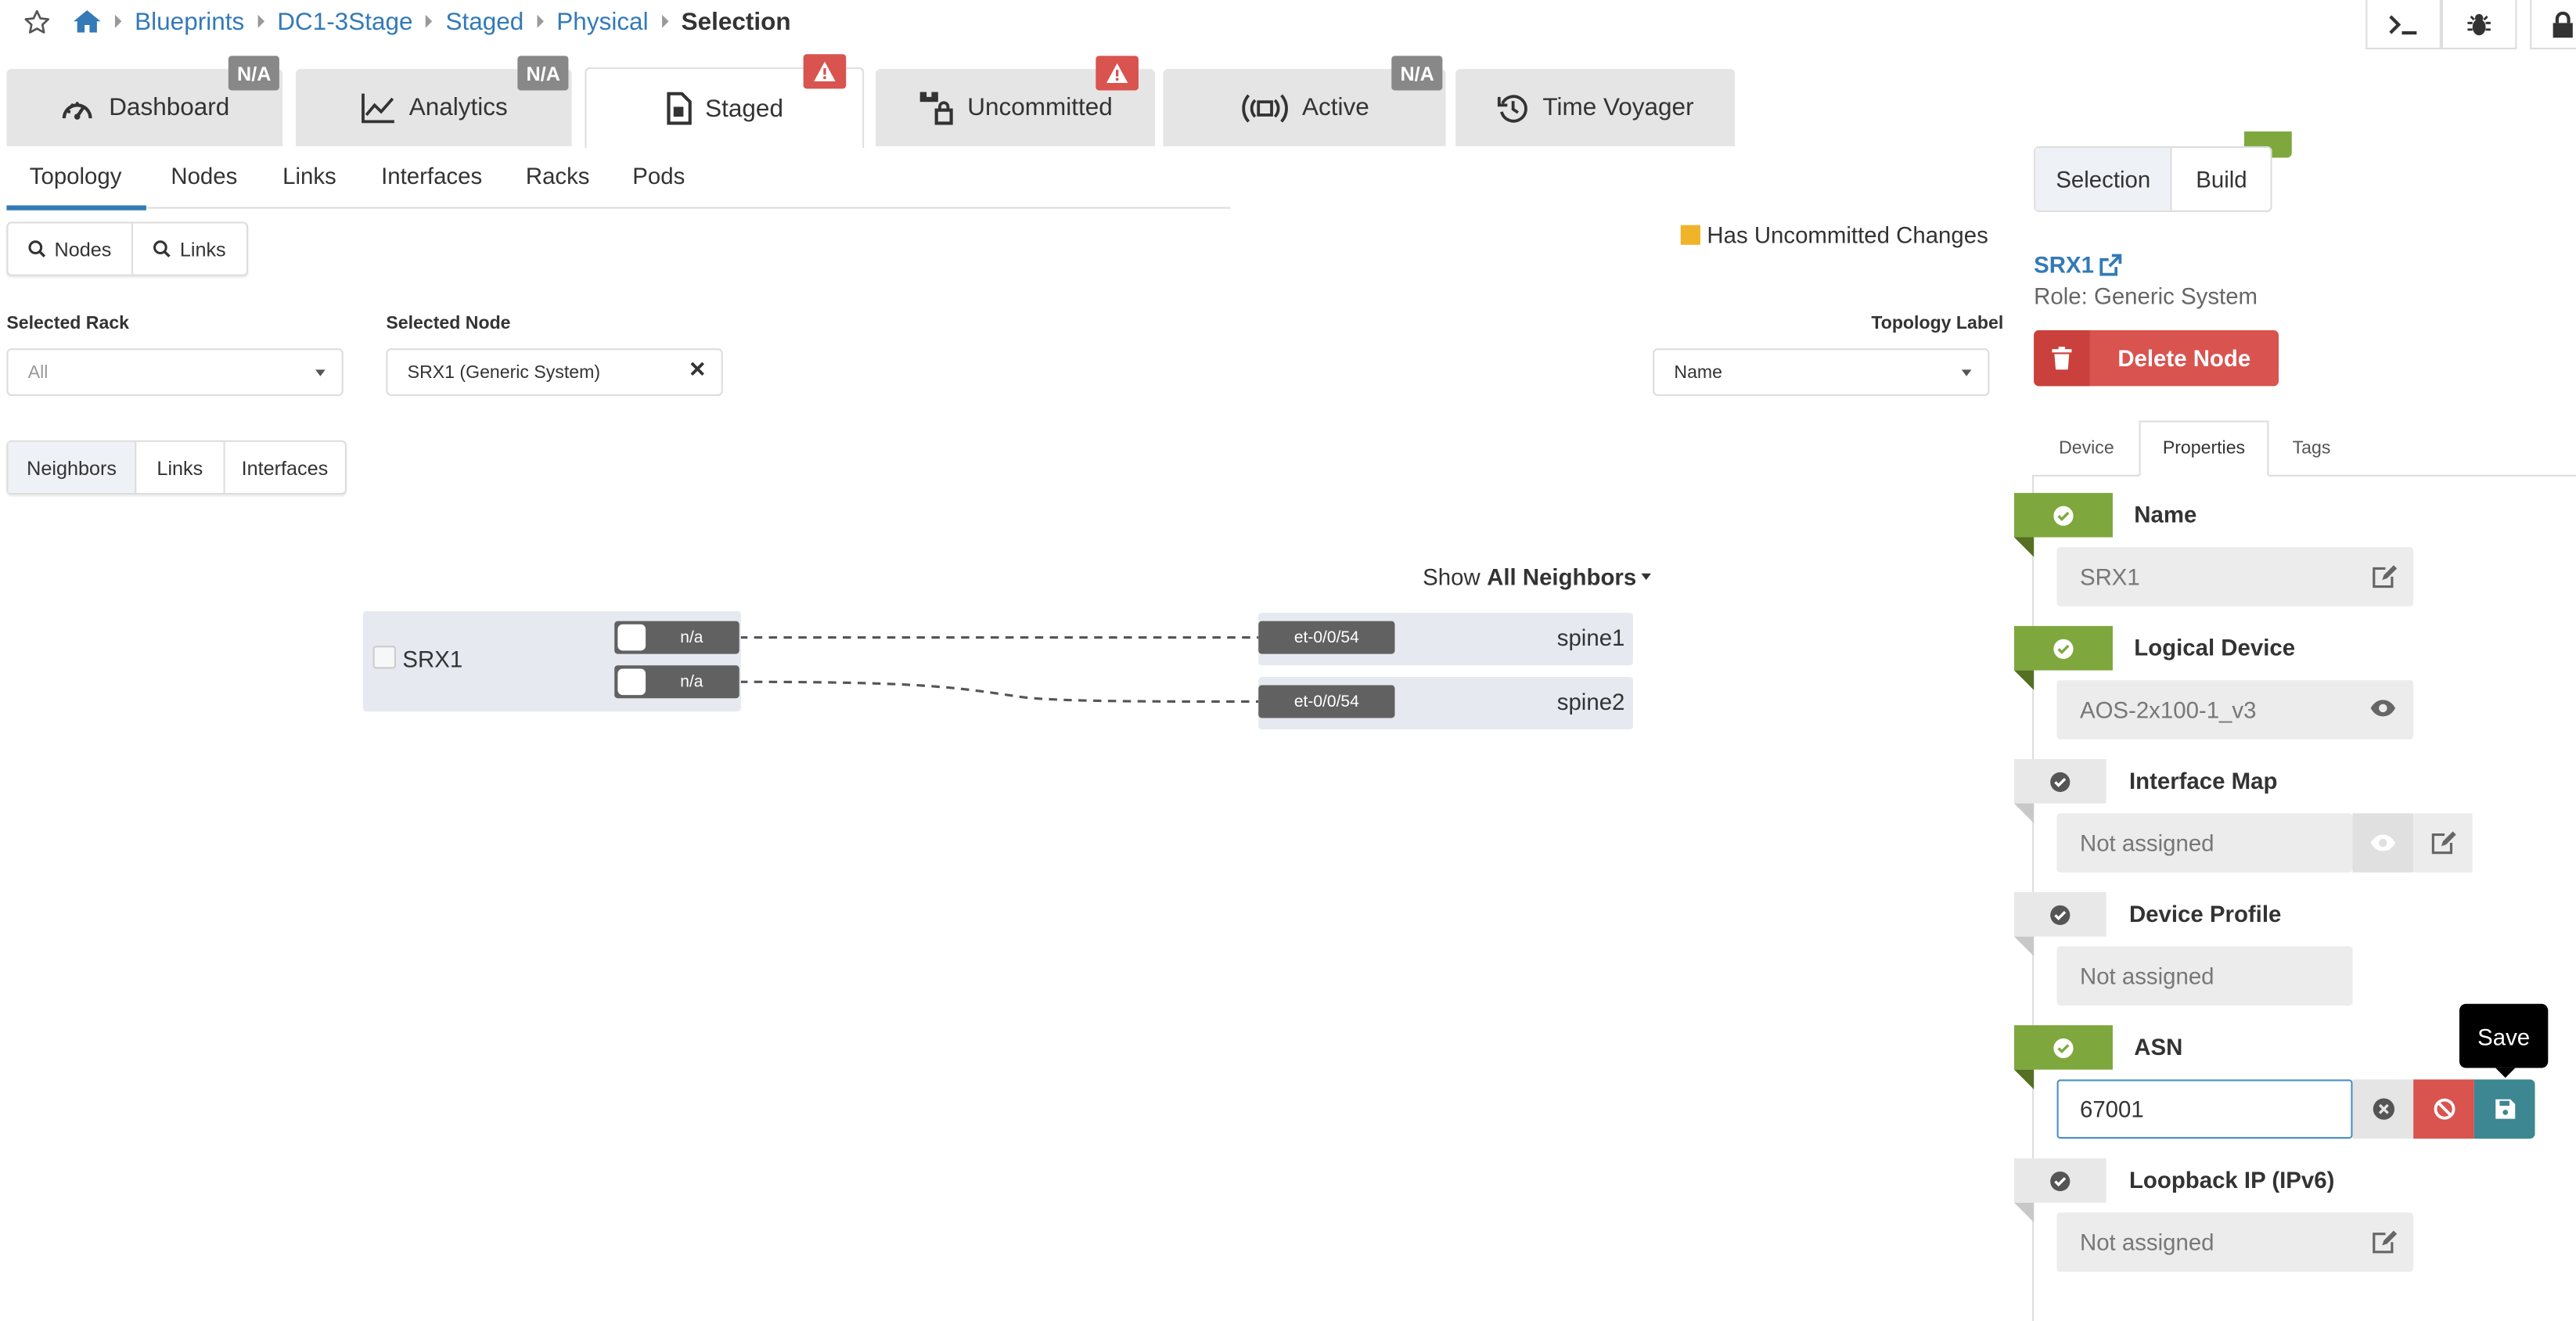  I want to click on property-title-interface-map: Interface Map, so click(2203, 780).